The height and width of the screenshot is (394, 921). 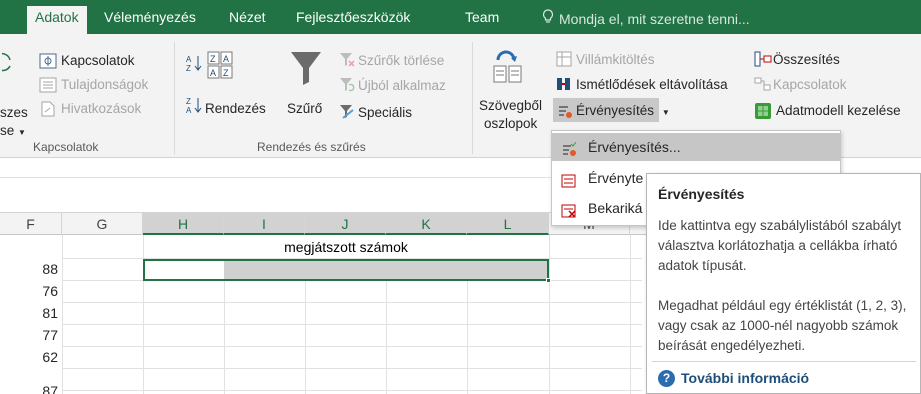 I want to click on flash-fill-button: Villámkitöltés, so click(x=615, y=59).